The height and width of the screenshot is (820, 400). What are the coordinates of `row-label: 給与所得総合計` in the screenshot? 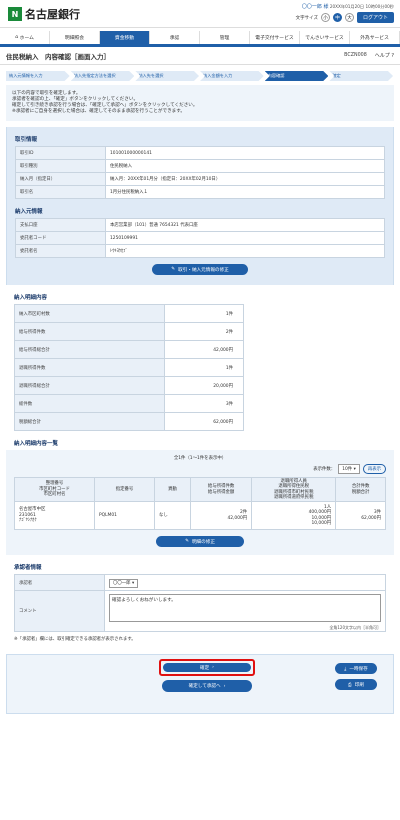 It's located at (89, 349).